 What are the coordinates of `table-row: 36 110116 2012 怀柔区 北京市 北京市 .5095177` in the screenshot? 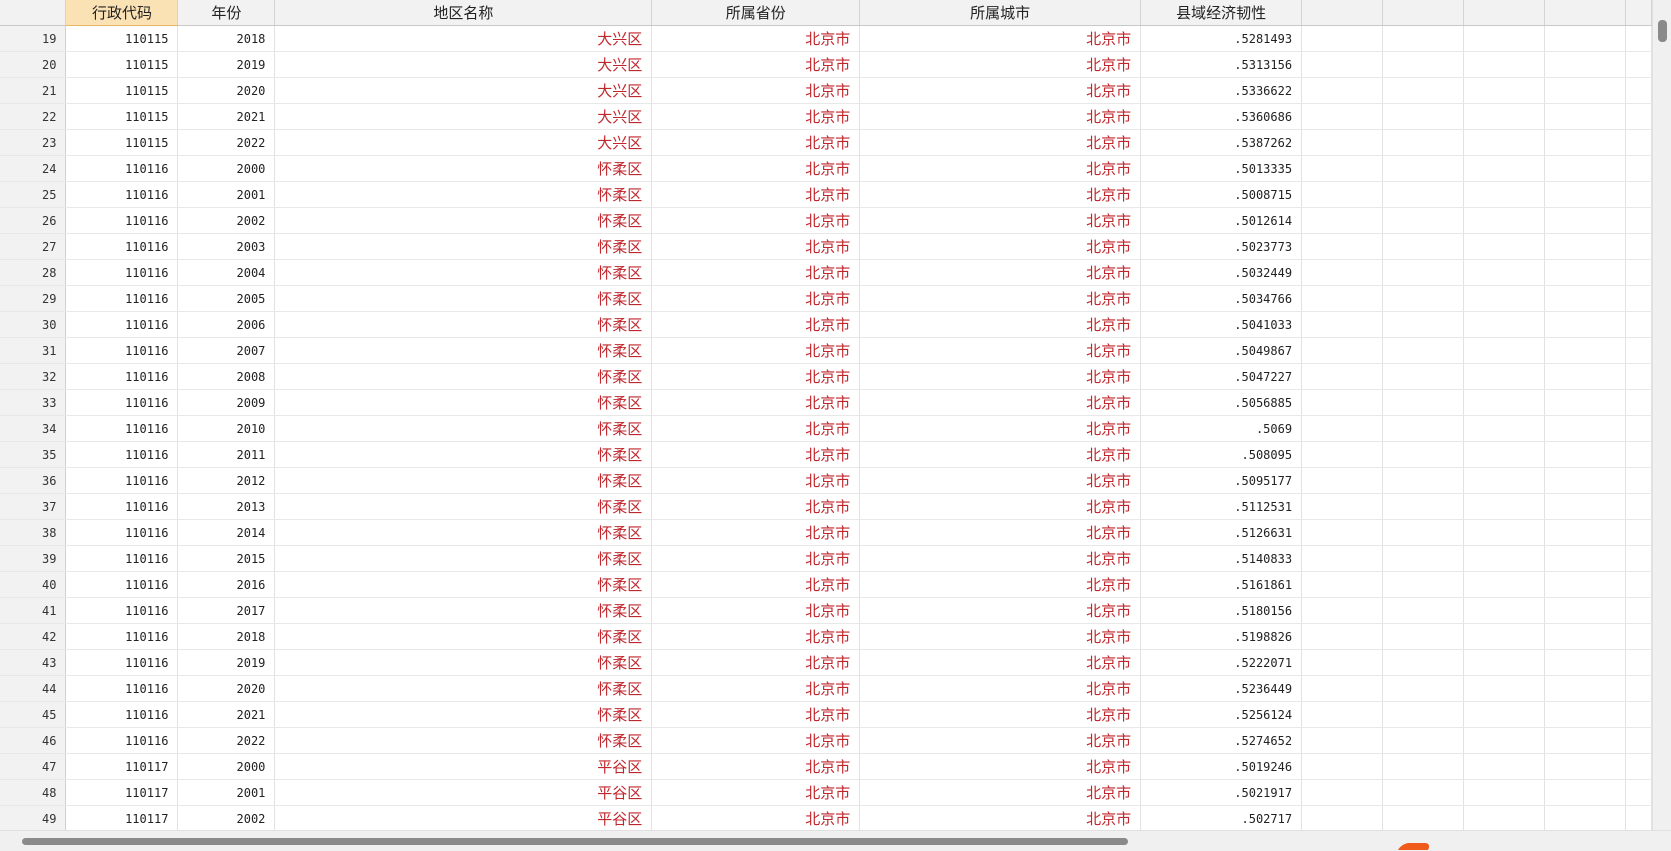 It's located at (826, 480).